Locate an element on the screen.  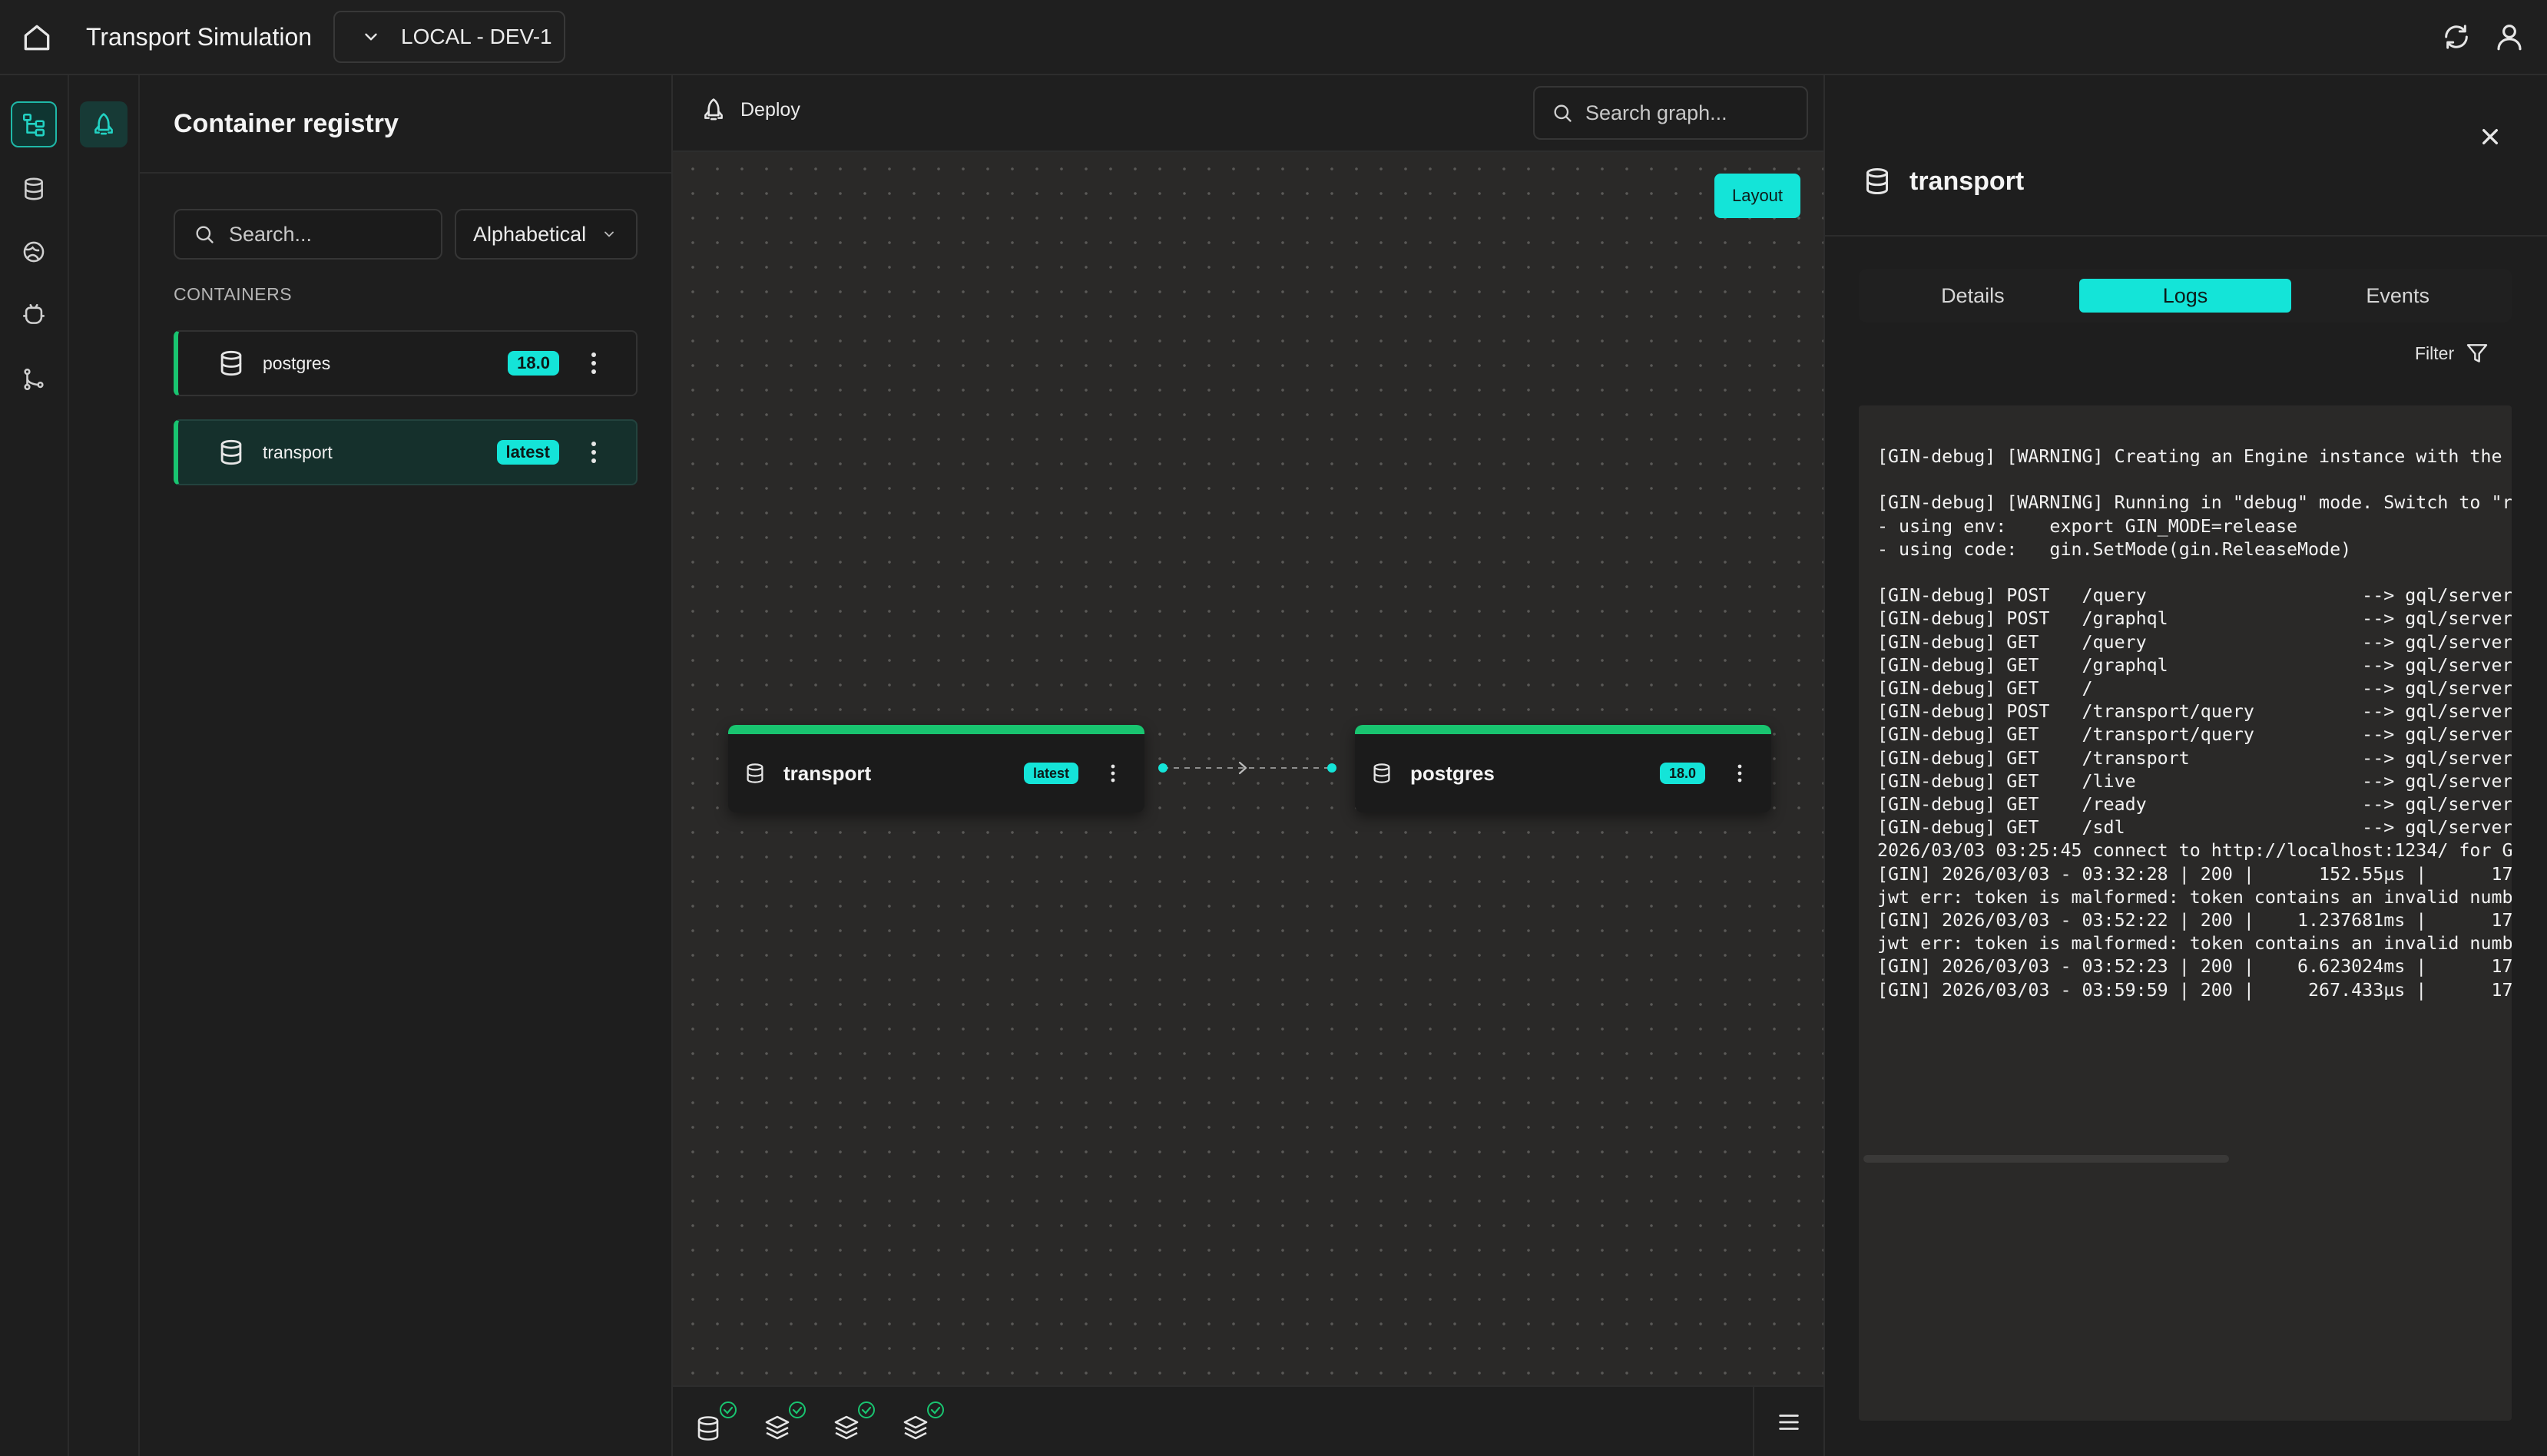
rocket-icon is located at coordinates (714, 110).